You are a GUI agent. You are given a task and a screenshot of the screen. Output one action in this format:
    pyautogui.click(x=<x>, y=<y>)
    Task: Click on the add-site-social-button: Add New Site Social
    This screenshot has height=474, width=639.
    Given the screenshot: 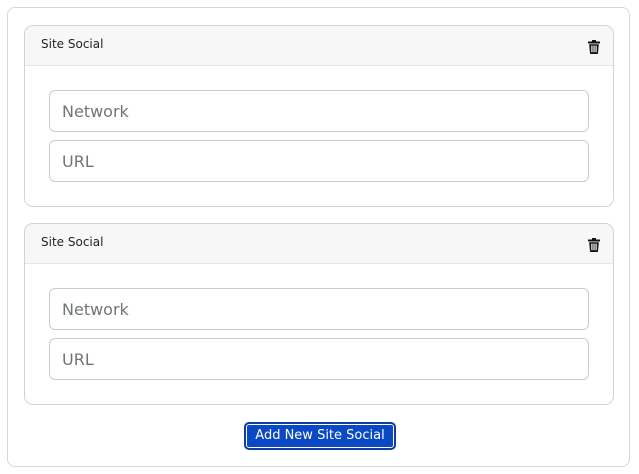 What is the action you would take?
    pyautogui.click(x=320, y=436)
    